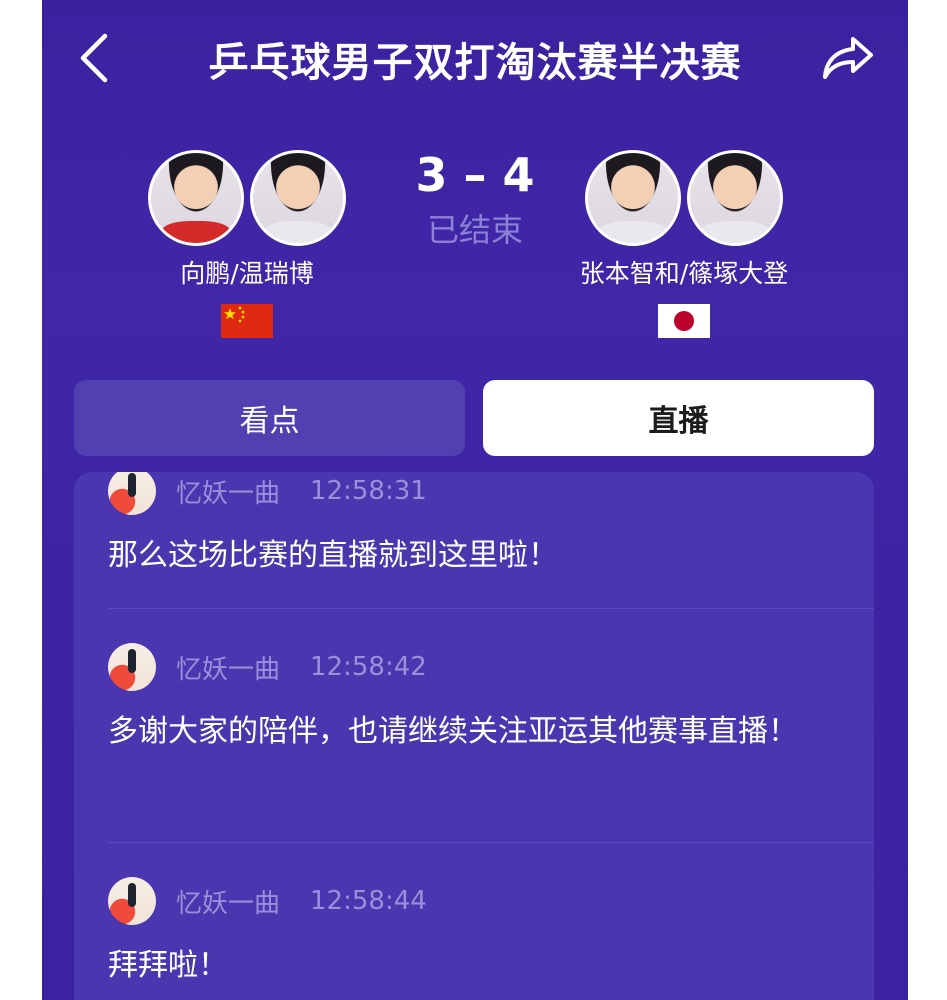  What do you see at coordinates (474, 418) in the screenshot?
I see `tab-bar: 看点 直播` at bounding box center [474, 418].